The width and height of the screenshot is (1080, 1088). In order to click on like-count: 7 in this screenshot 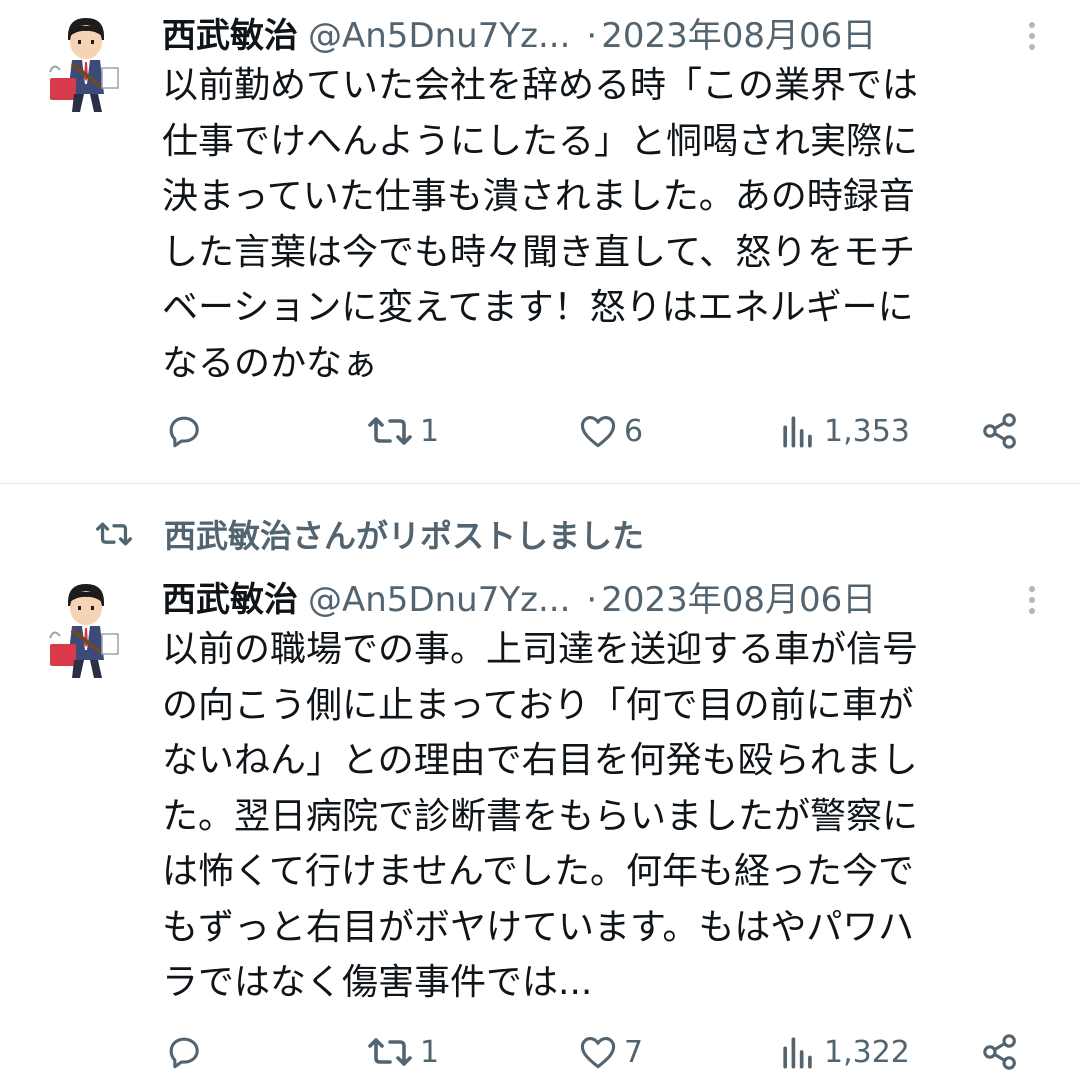, I will do `click(634, 1052)`.